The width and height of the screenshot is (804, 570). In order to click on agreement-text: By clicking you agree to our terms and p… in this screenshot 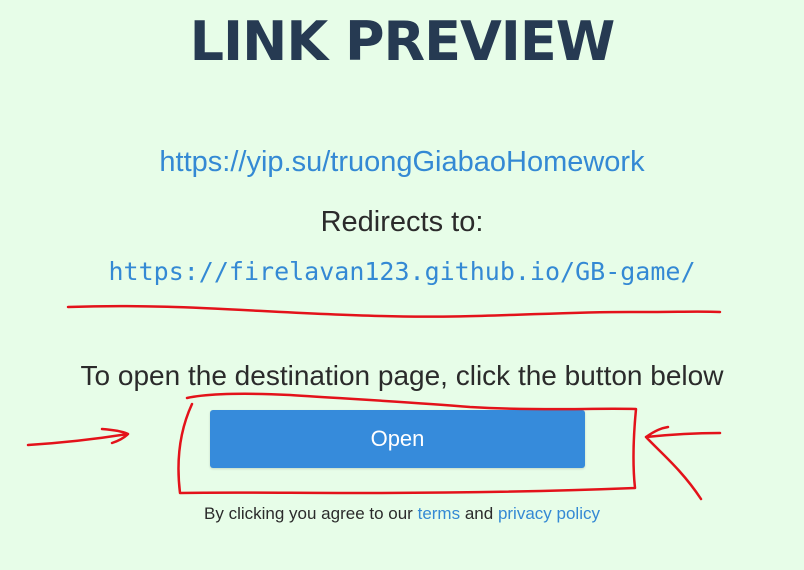, I will do `click(402, 514)`.